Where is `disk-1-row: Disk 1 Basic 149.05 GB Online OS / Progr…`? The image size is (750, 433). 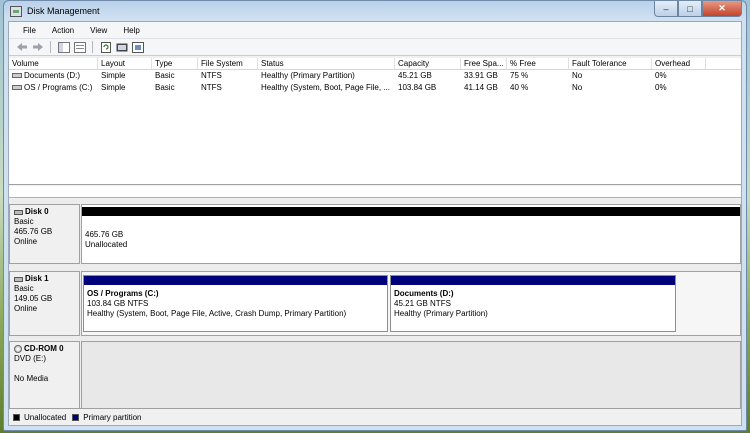 disk-1-row: Disk 1 Basic 149.05 GB Online OS / Progr… is located at coordinates (375, 303).